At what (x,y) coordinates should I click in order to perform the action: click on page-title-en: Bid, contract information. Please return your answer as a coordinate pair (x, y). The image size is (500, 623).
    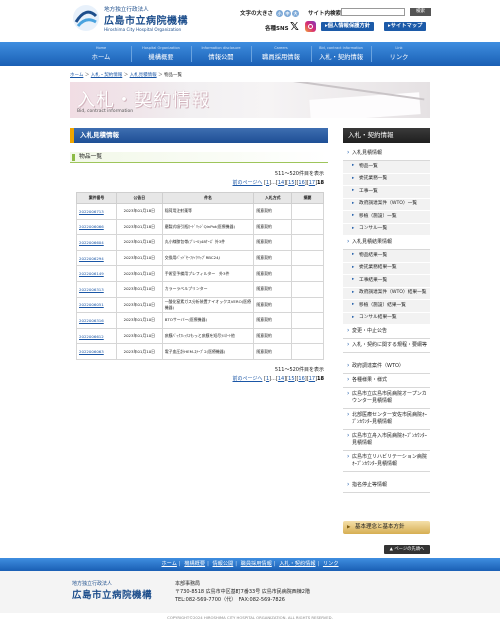
    Looking at the image, I should click on (105, 111).